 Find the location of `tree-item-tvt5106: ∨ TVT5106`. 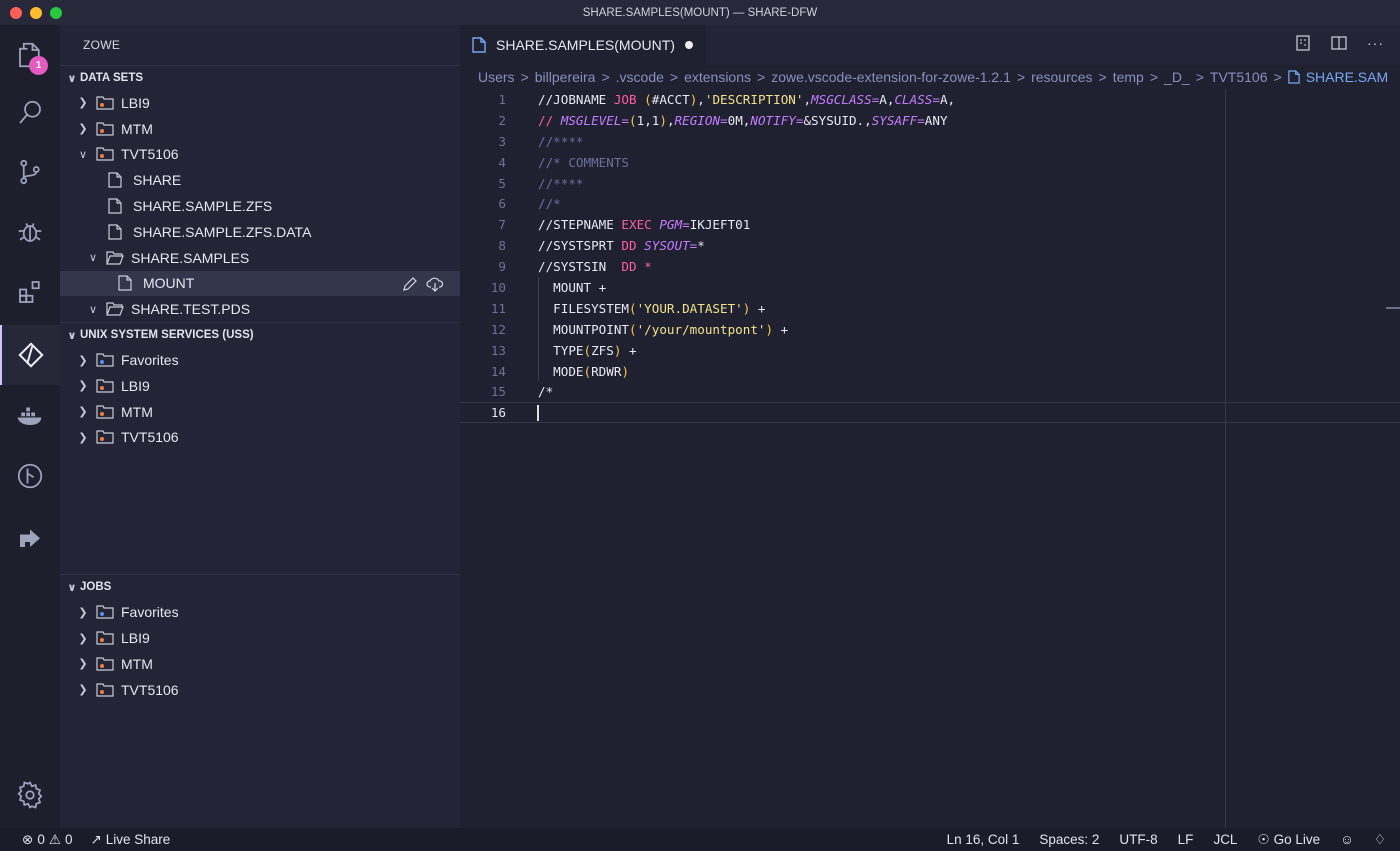

tree-item-tvt5106: ∨ TVT5106 is located at coordinates (260, 155).